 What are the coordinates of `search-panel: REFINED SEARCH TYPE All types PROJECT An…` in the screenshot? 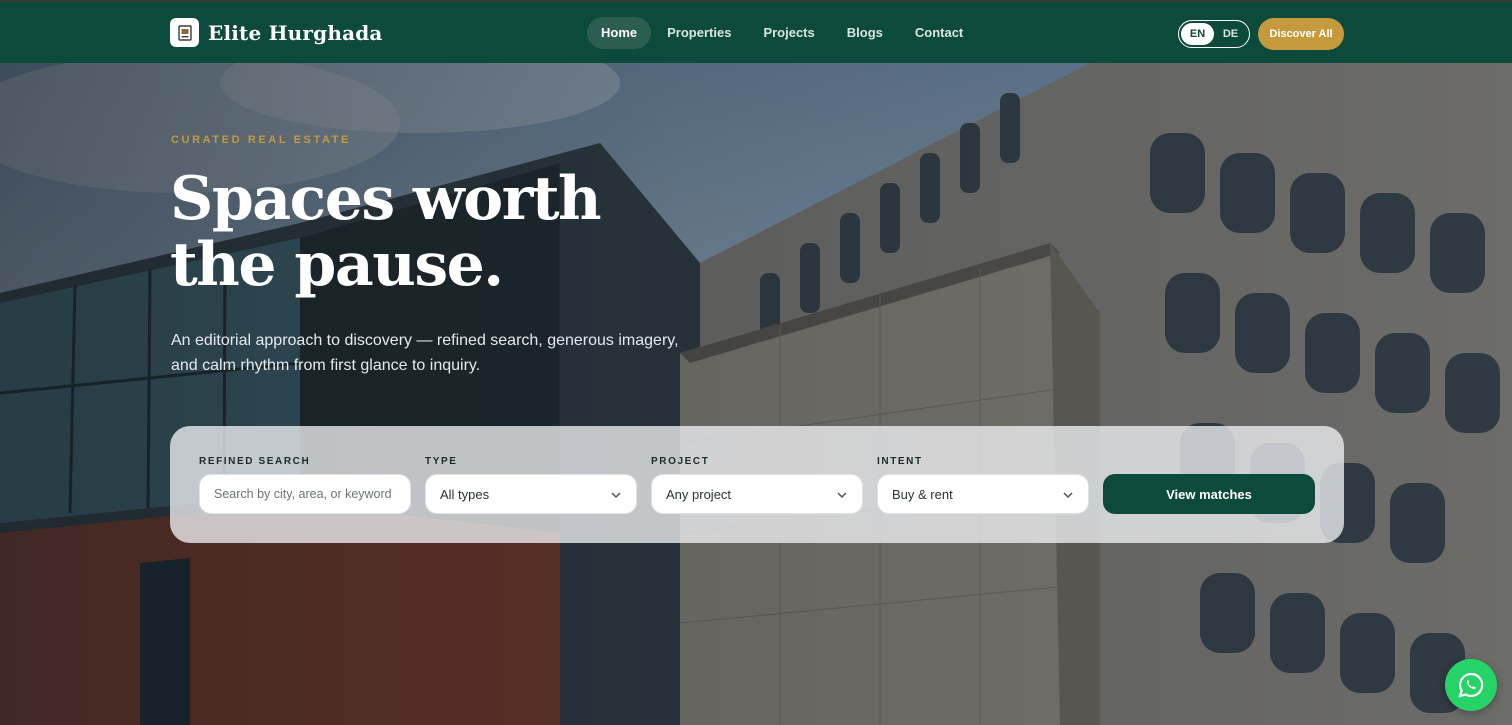 It's located at (757, 484).